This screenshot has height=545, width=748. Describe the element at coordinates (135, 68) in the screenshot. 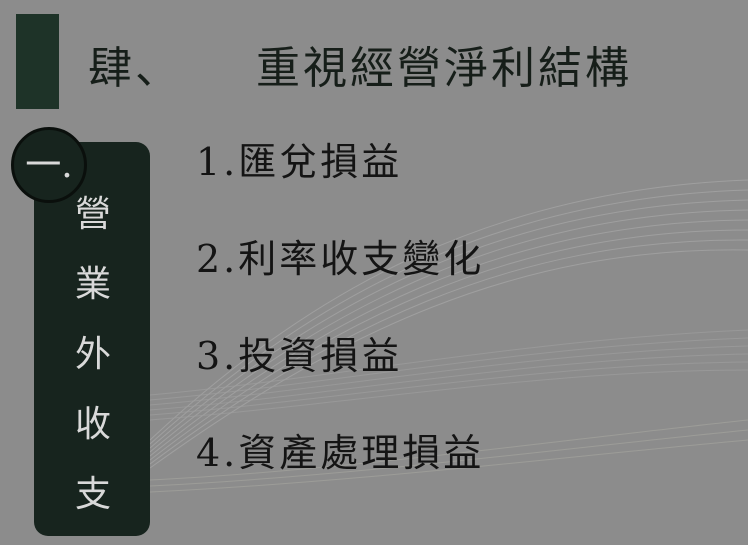

I see `title-number: 肆、` at that location.